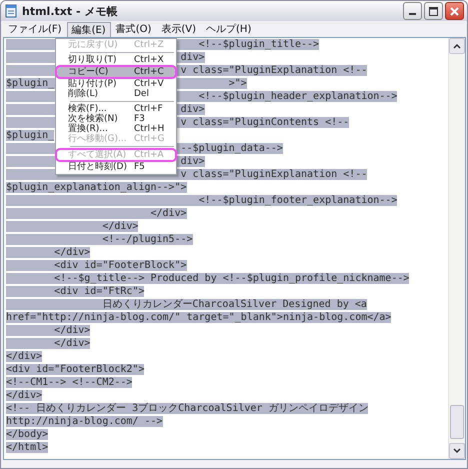 The image size is (468, 469). What do you see at coordinates (412, 11) in the screenshot?
I see `minimize-button` at bounding box center [412, 11].